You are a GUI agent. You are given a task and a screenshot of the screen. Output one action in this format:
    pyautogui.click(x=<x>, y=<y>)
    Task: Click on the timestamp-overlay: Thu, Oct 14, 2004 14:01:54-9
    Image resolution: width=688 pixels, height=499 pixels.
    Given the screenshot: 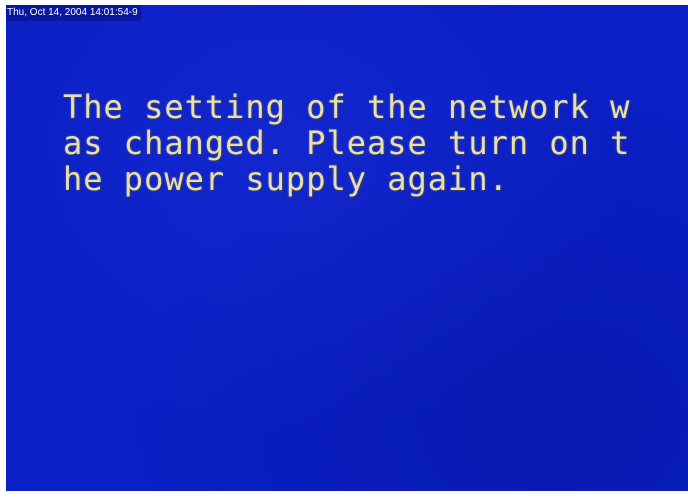 What is the action you would take?
    pyautogui.click(x=73, y=13)
    